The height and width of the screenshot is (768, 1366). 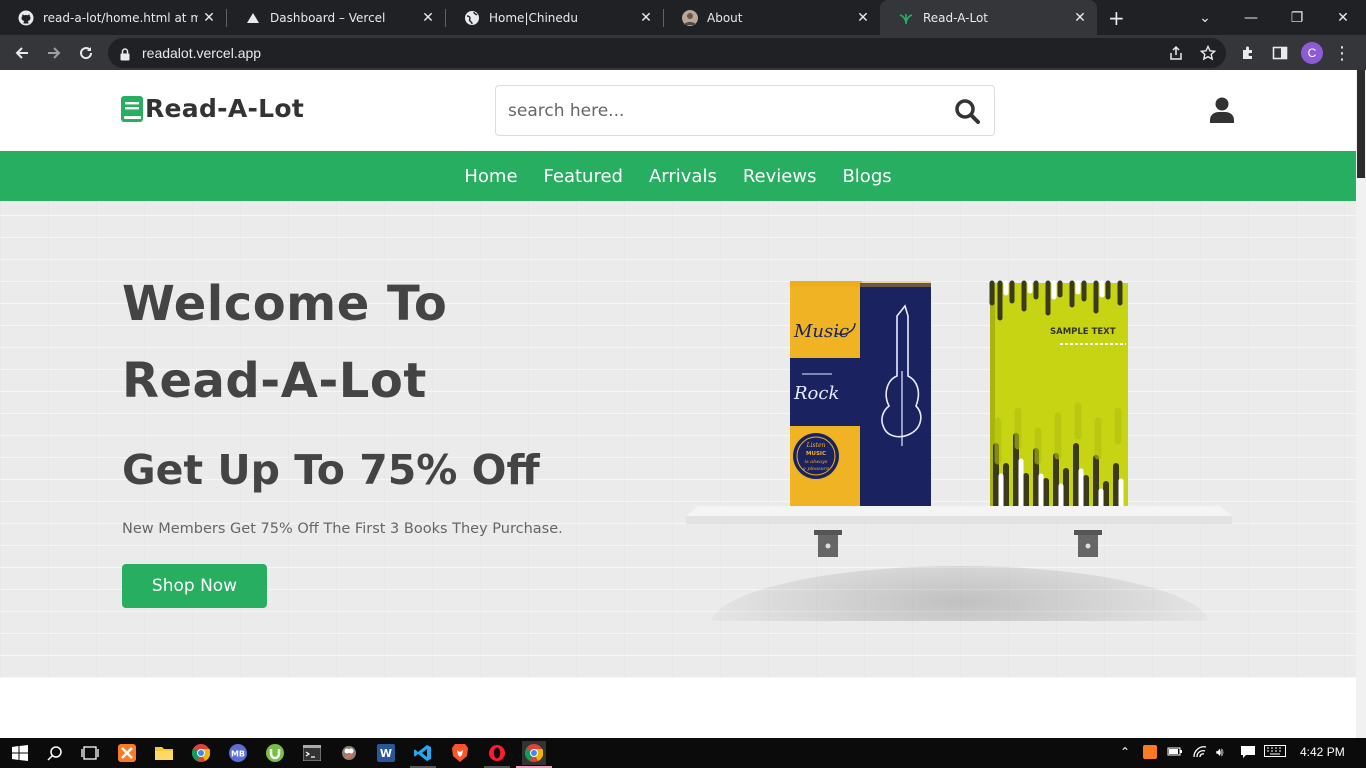 I want to click on new-tab-button: +, so click(x=1116, y=18).